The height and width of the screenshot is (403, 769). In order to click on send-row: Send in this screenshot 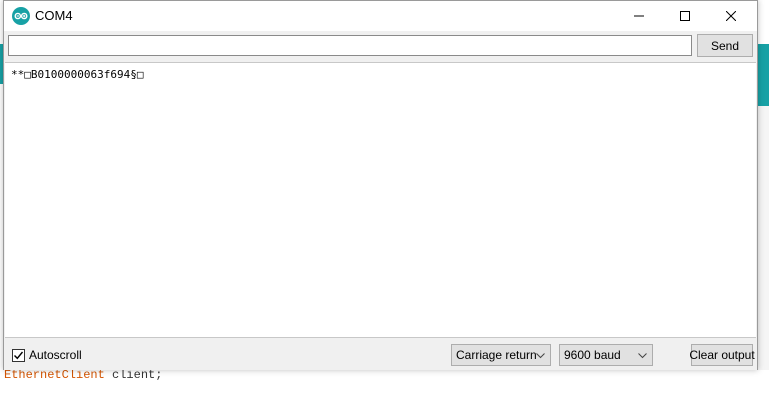, I will do `click(380, 46)`.